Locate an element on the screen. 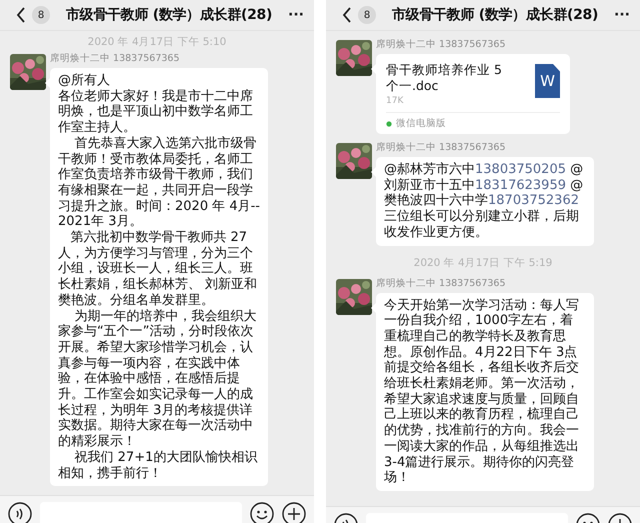  message-text: 今天开始第一次学习活动：每人写一份自我介绍，1000字左右，着重梳理自己的教学特长及教育思想。原创作品。4月22日下午 3点前提交给各组长，各组长收齐后交给班长杜素娟老师。第一次活动，希望大家追求速度与质量，回顾自己上班以来的教育历程，梳理自己的优势，找准前行的方向。我会一一阅读大家的作品，从每组推选出3-4篇进行展示。期待你的闪亮登场！ is located at coordinates (482, 392).